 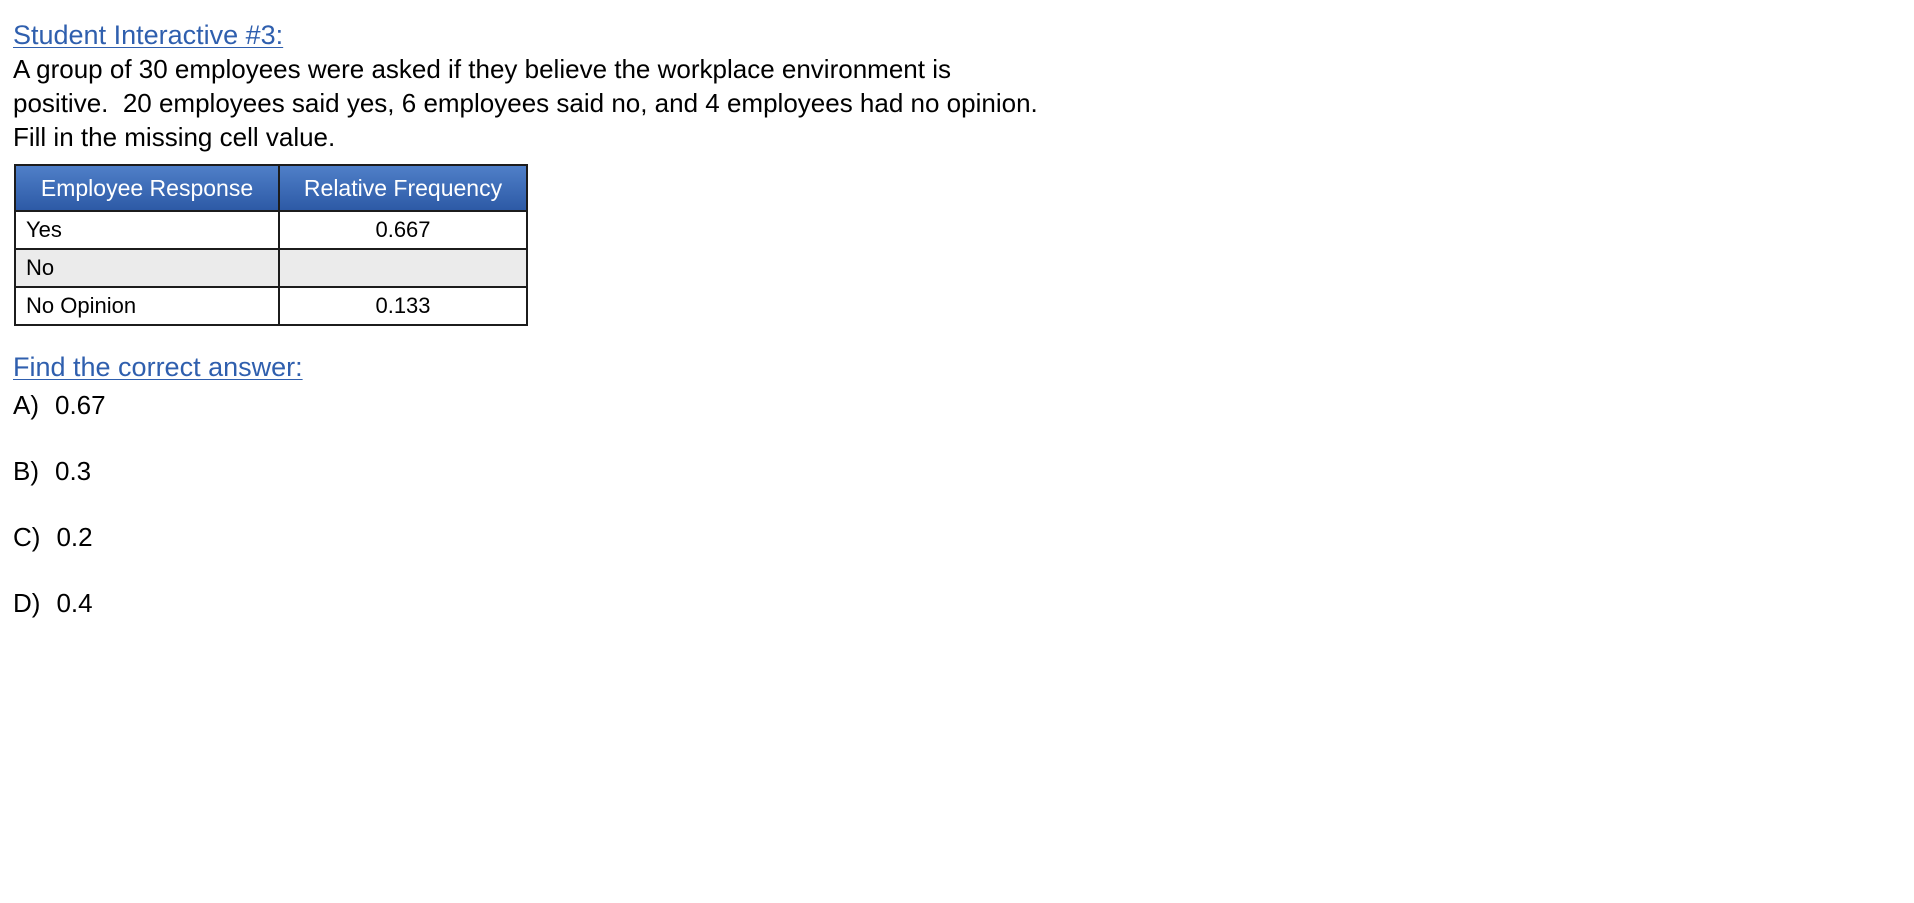 What do you see at coordinates (73, 471) in the screenshot?
I see `choice-value: 0.3` at bounding box center [73, 471].